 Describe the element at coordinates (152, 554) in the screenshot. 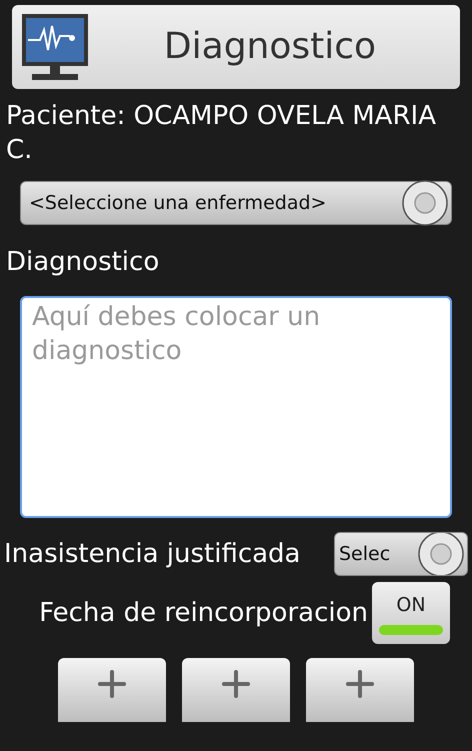

I see `absence-label: Inasistencia justificada` at that location.